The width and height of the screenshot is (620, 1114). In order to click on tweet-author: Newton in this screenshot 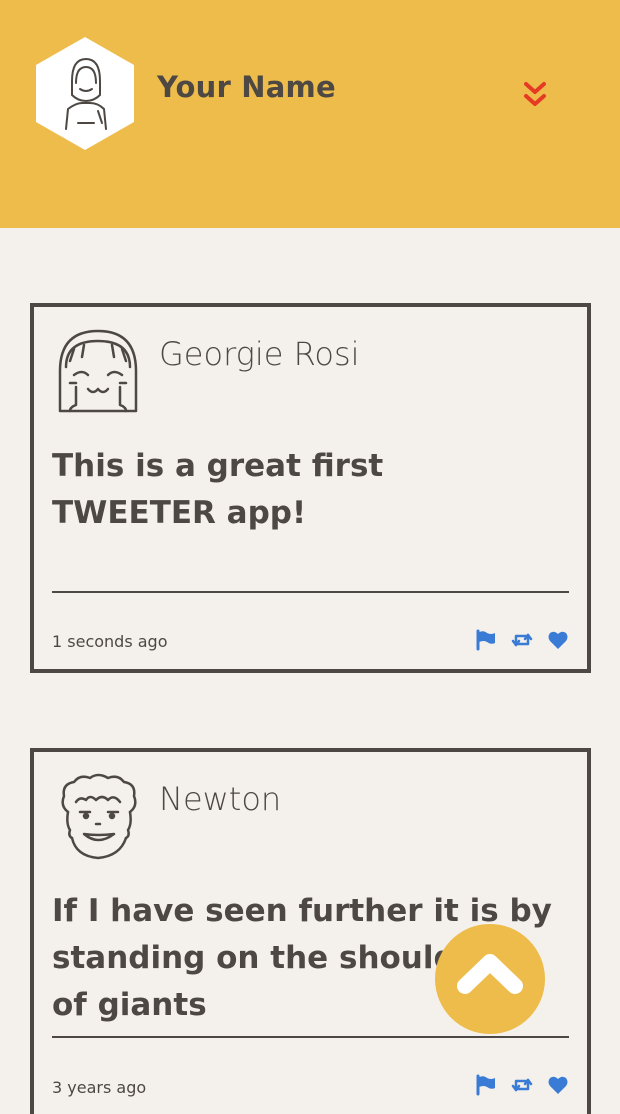, I will do `click(220, 799)`.